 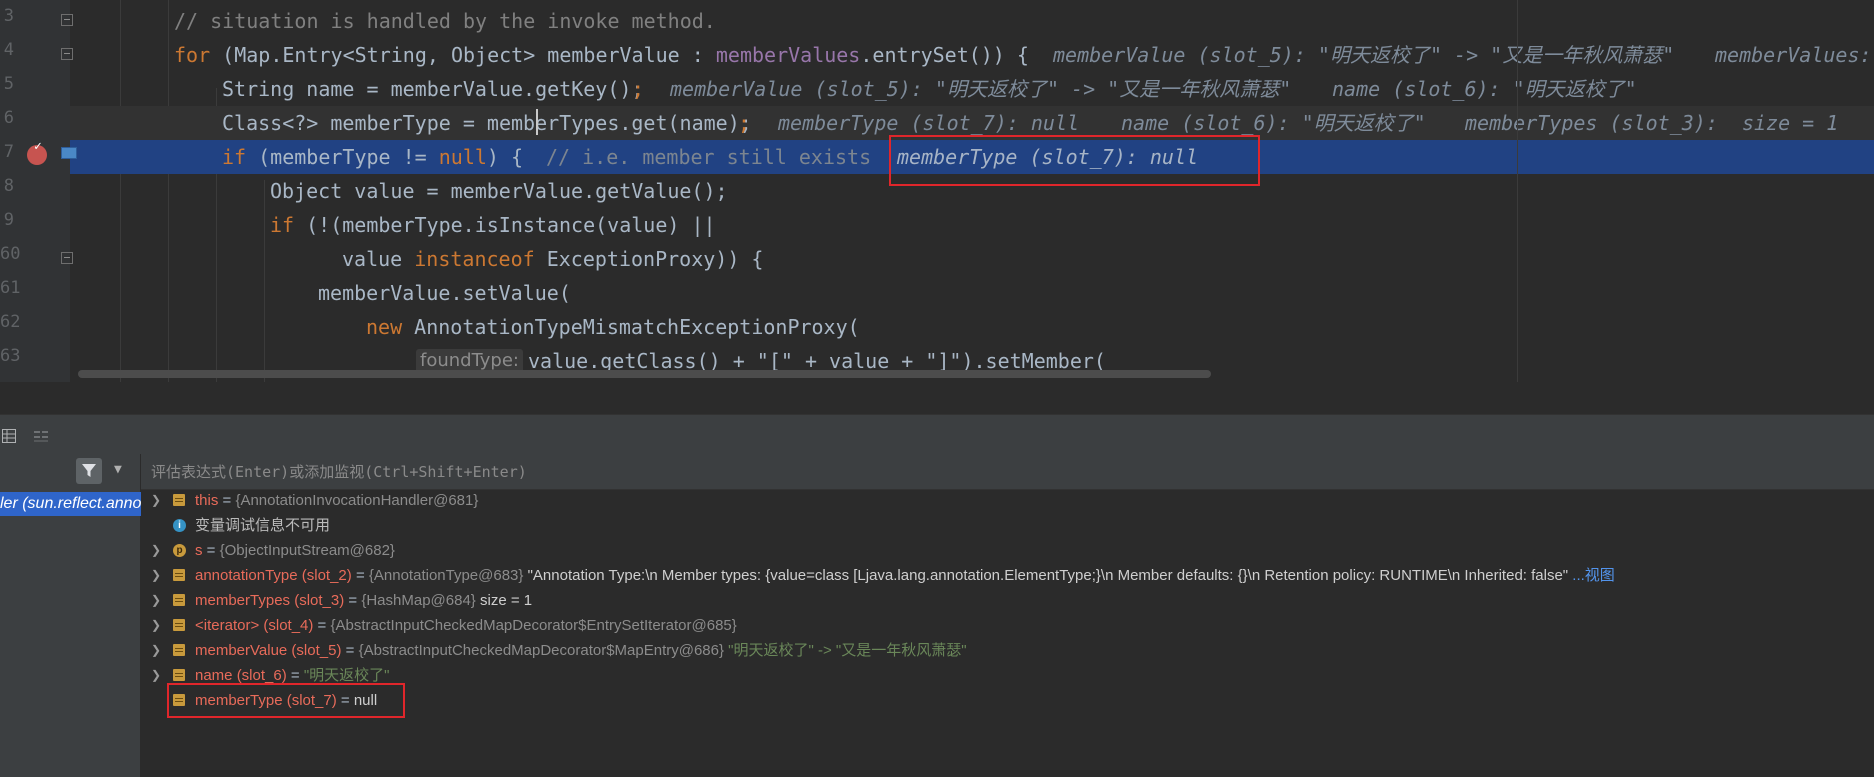 What do you see at coordinates (1794, 55) in the screenshot?
I see `inline-debug-value: memberValues:` at bounding box center [1794, 55].